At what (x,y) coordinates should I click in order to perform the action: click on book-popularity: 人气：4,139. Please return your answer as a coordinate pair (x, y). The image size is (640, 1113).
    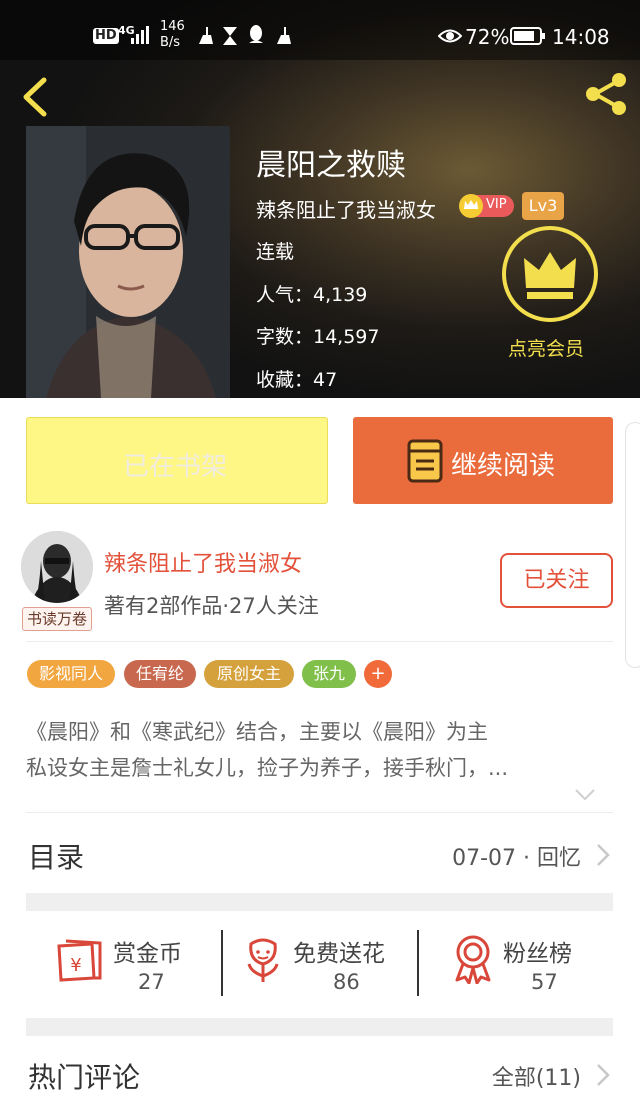
    Looking at the image, I should click on (312, 295).